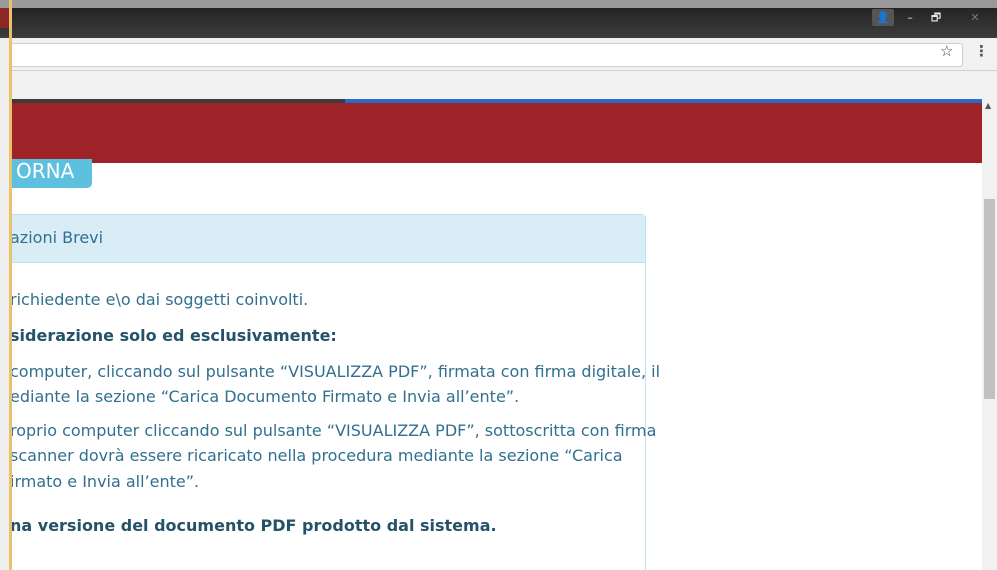  Describe the element at coordinates (883, 17) in the screenshot. I see `user-profile-icon: 👤` at that location.